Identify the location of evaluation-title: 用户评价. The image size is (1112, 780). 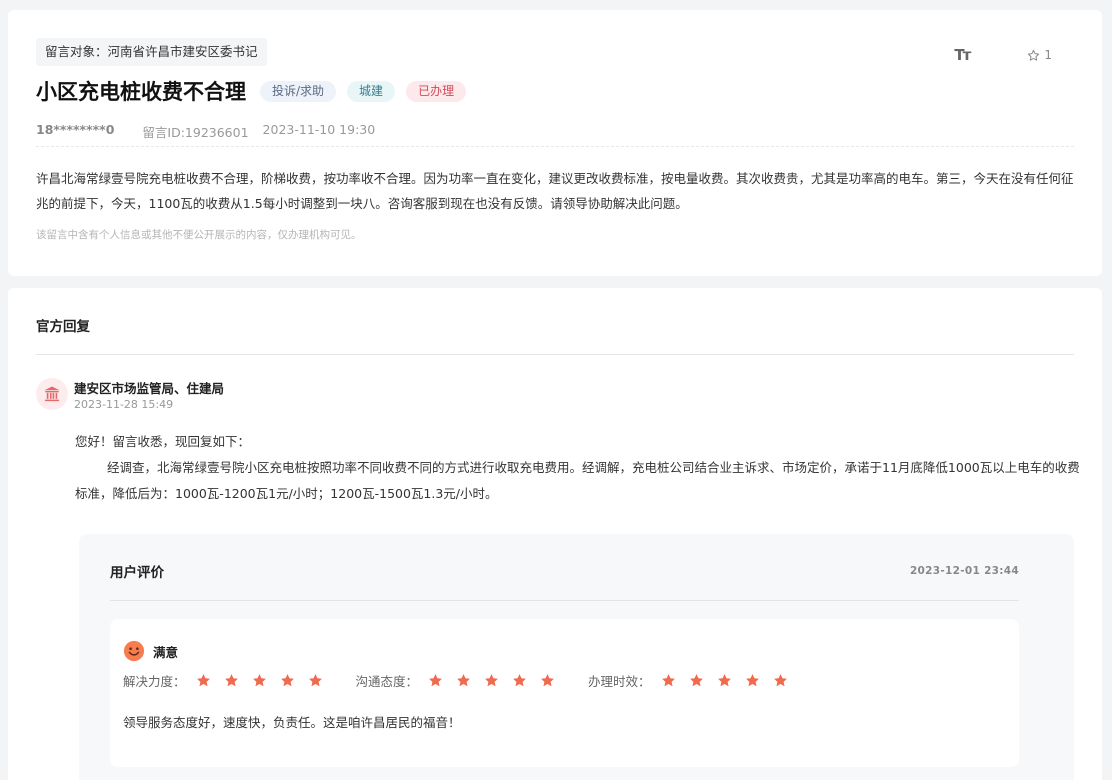
(137, 573).